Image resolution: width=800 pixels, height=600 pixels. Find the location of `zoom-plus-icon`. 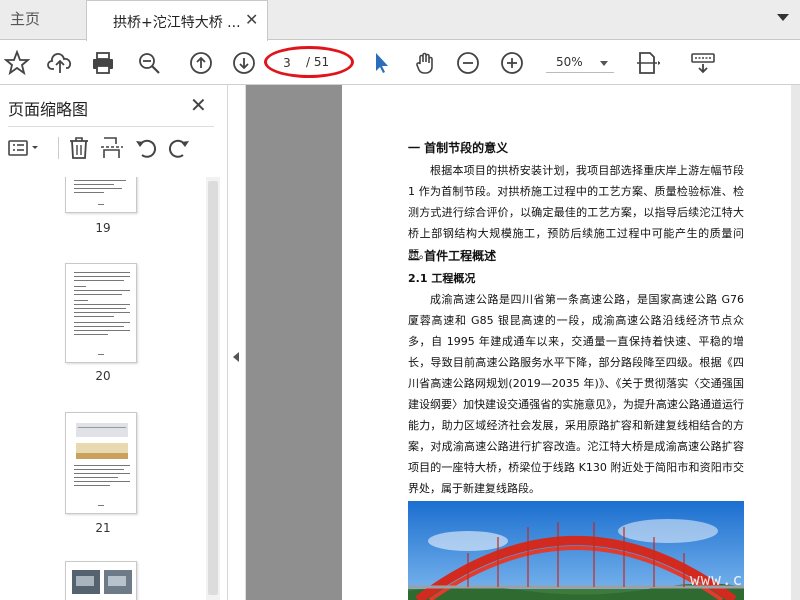

zoom-plus-icon is located at coordinates (512, 63).